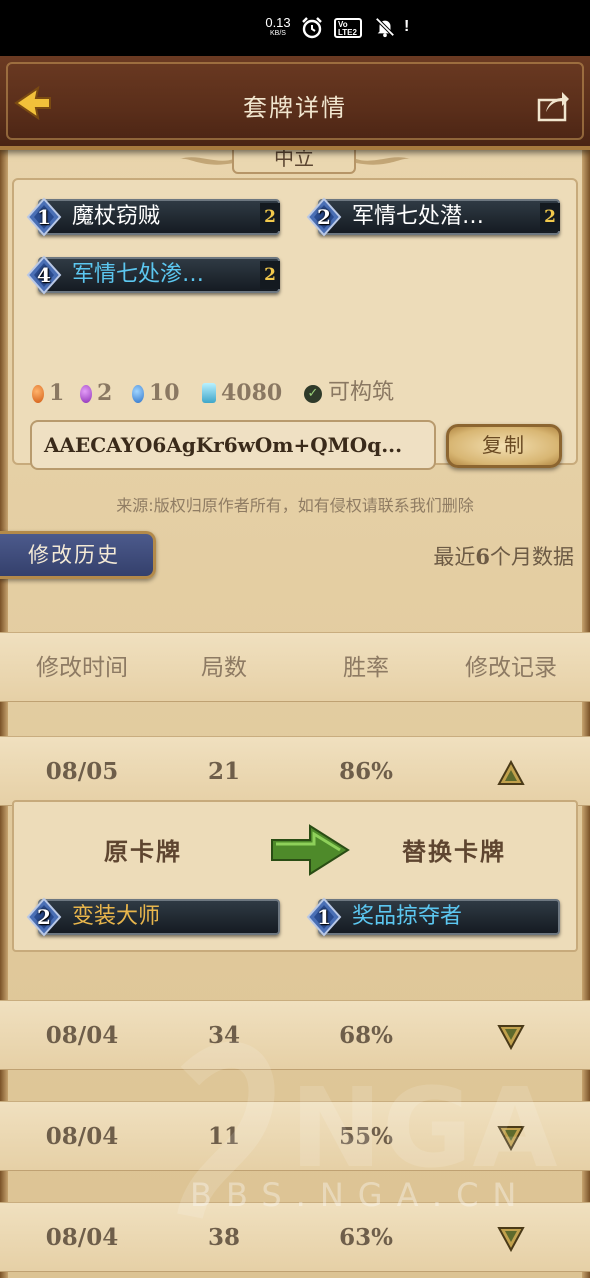  Describe the element at coordinates (223, 1035) in the screenshot. I see `row-games: 34` at that location.